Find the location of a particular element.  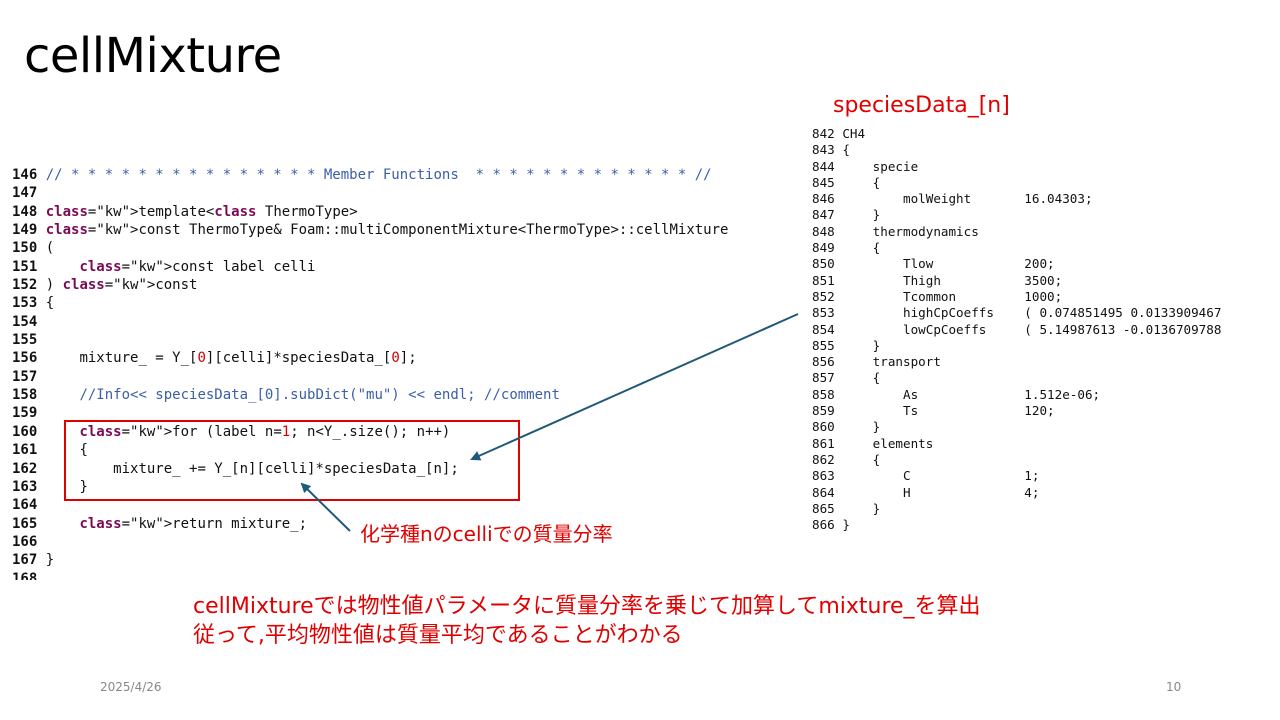

footer-date: 2025/4/26 is located at coordinates (131, 687).